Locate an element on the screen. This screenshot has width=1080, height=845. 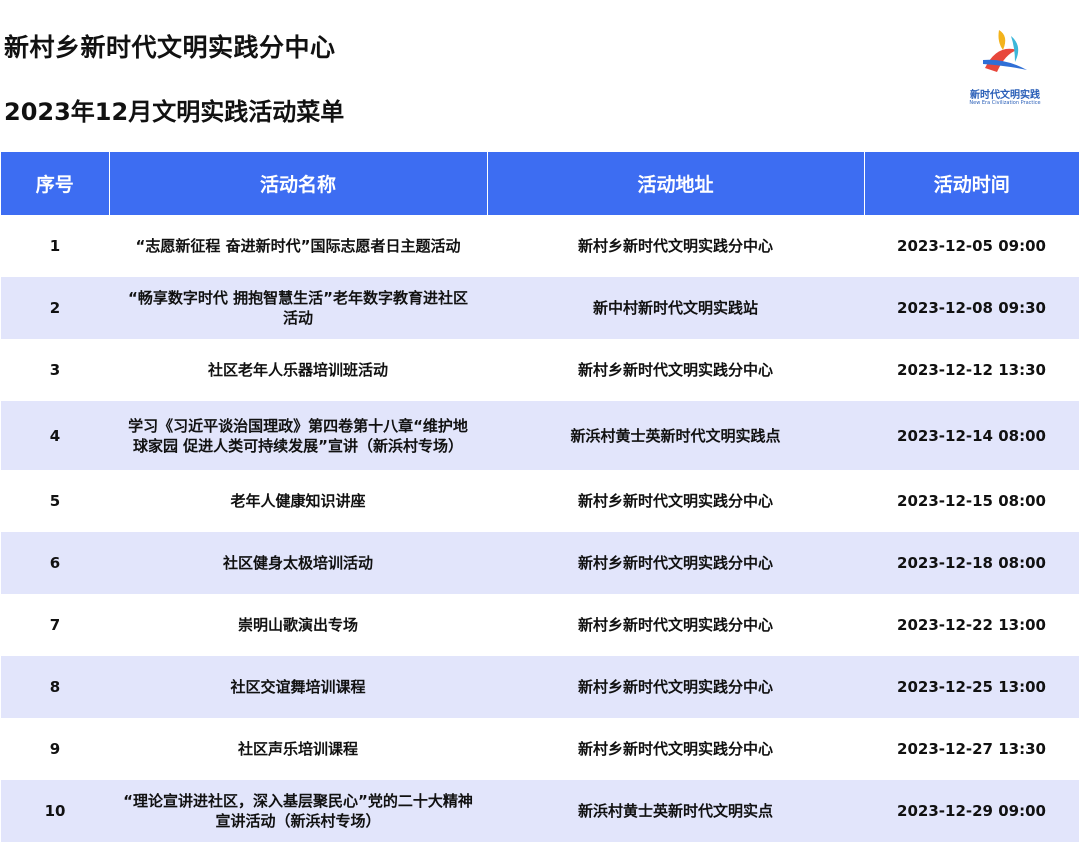
column-header-place: 活动地址 is located at coordinates (676, 183).